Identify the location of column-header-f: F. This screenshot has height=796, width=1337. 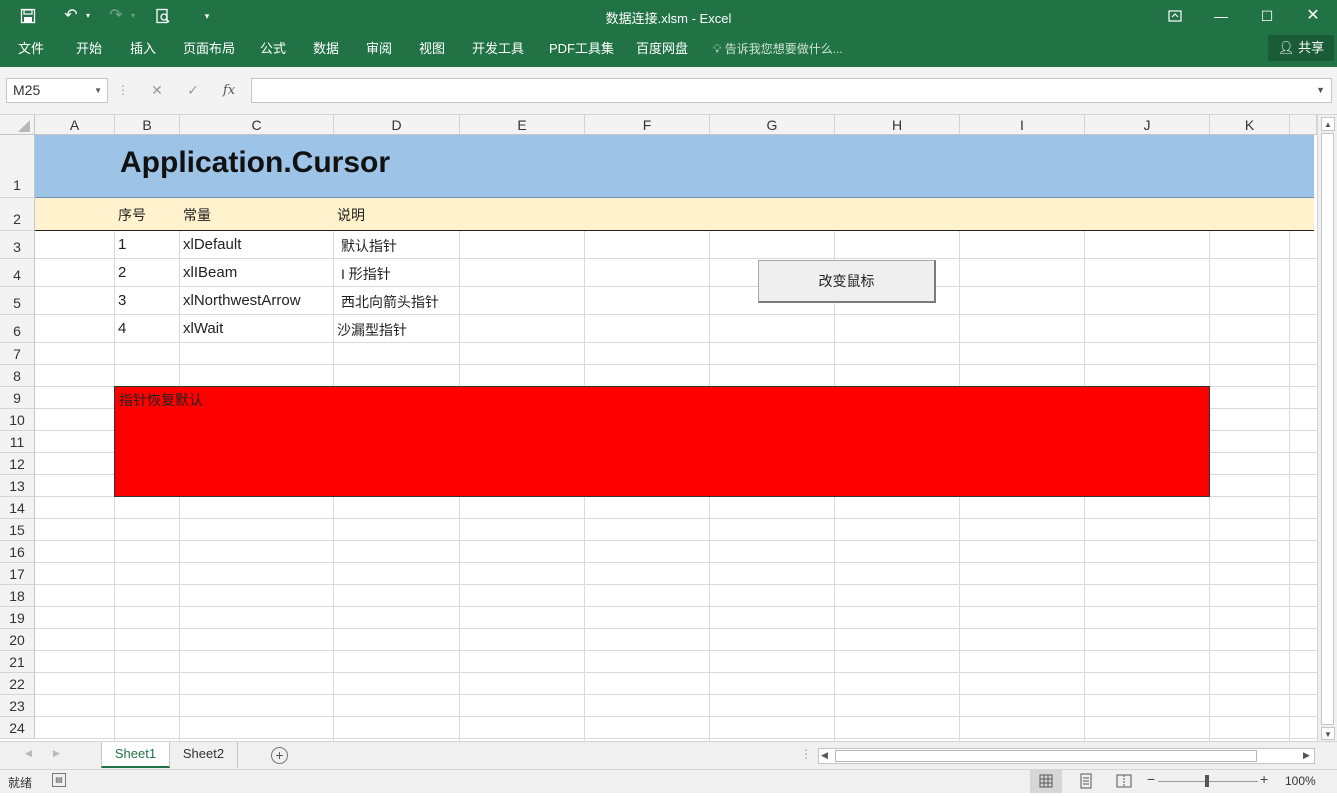
(647, 125).